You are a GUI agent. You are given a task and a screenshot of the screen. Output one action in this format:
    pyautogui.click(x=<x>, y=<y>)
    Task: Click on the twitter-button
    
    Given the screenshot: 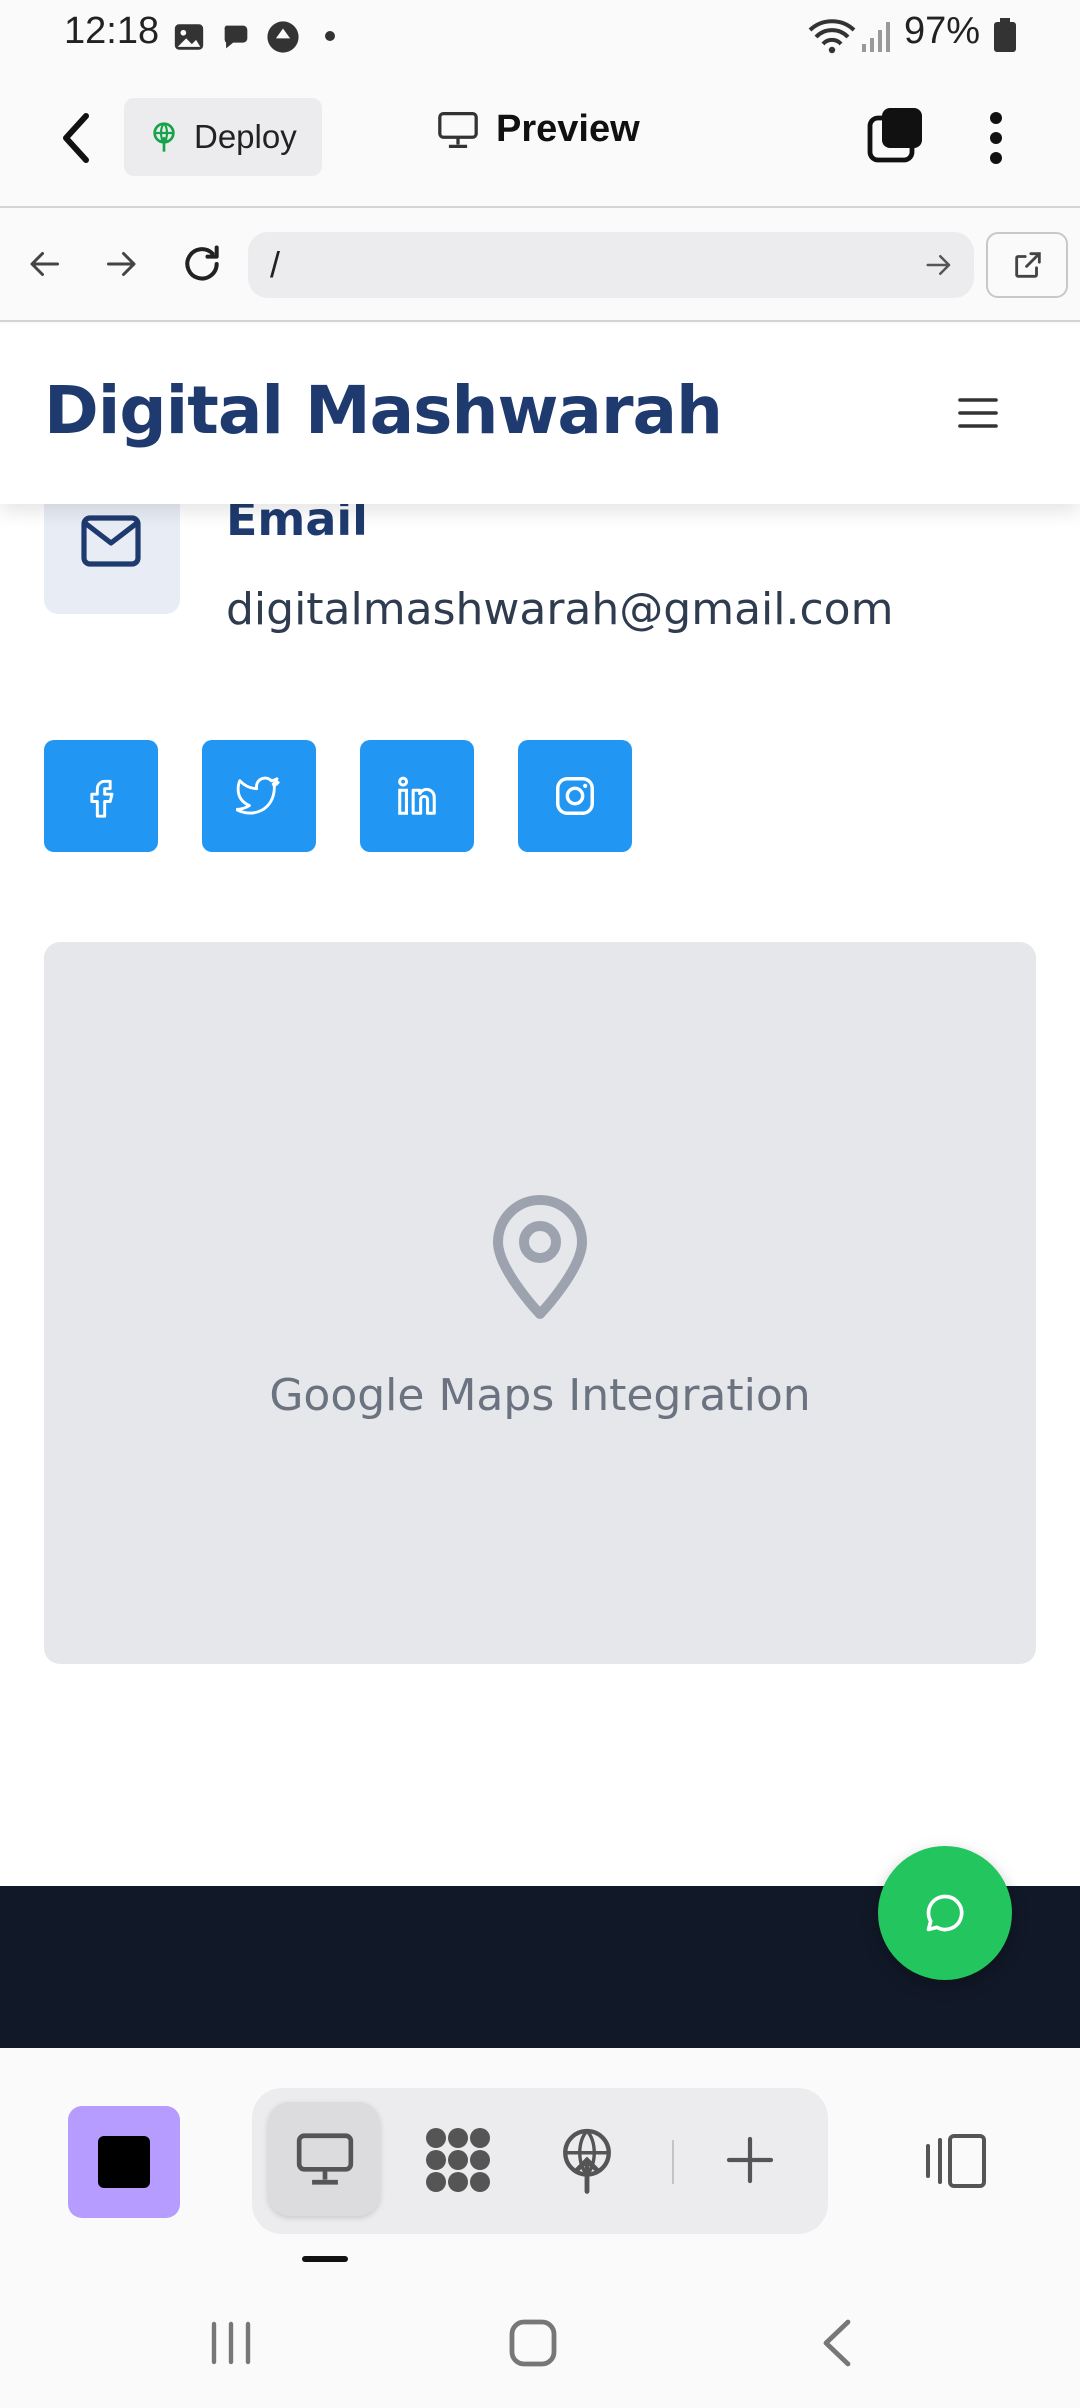 What is the action you would take?
    pyautogui.click(x=259, y=796)
    